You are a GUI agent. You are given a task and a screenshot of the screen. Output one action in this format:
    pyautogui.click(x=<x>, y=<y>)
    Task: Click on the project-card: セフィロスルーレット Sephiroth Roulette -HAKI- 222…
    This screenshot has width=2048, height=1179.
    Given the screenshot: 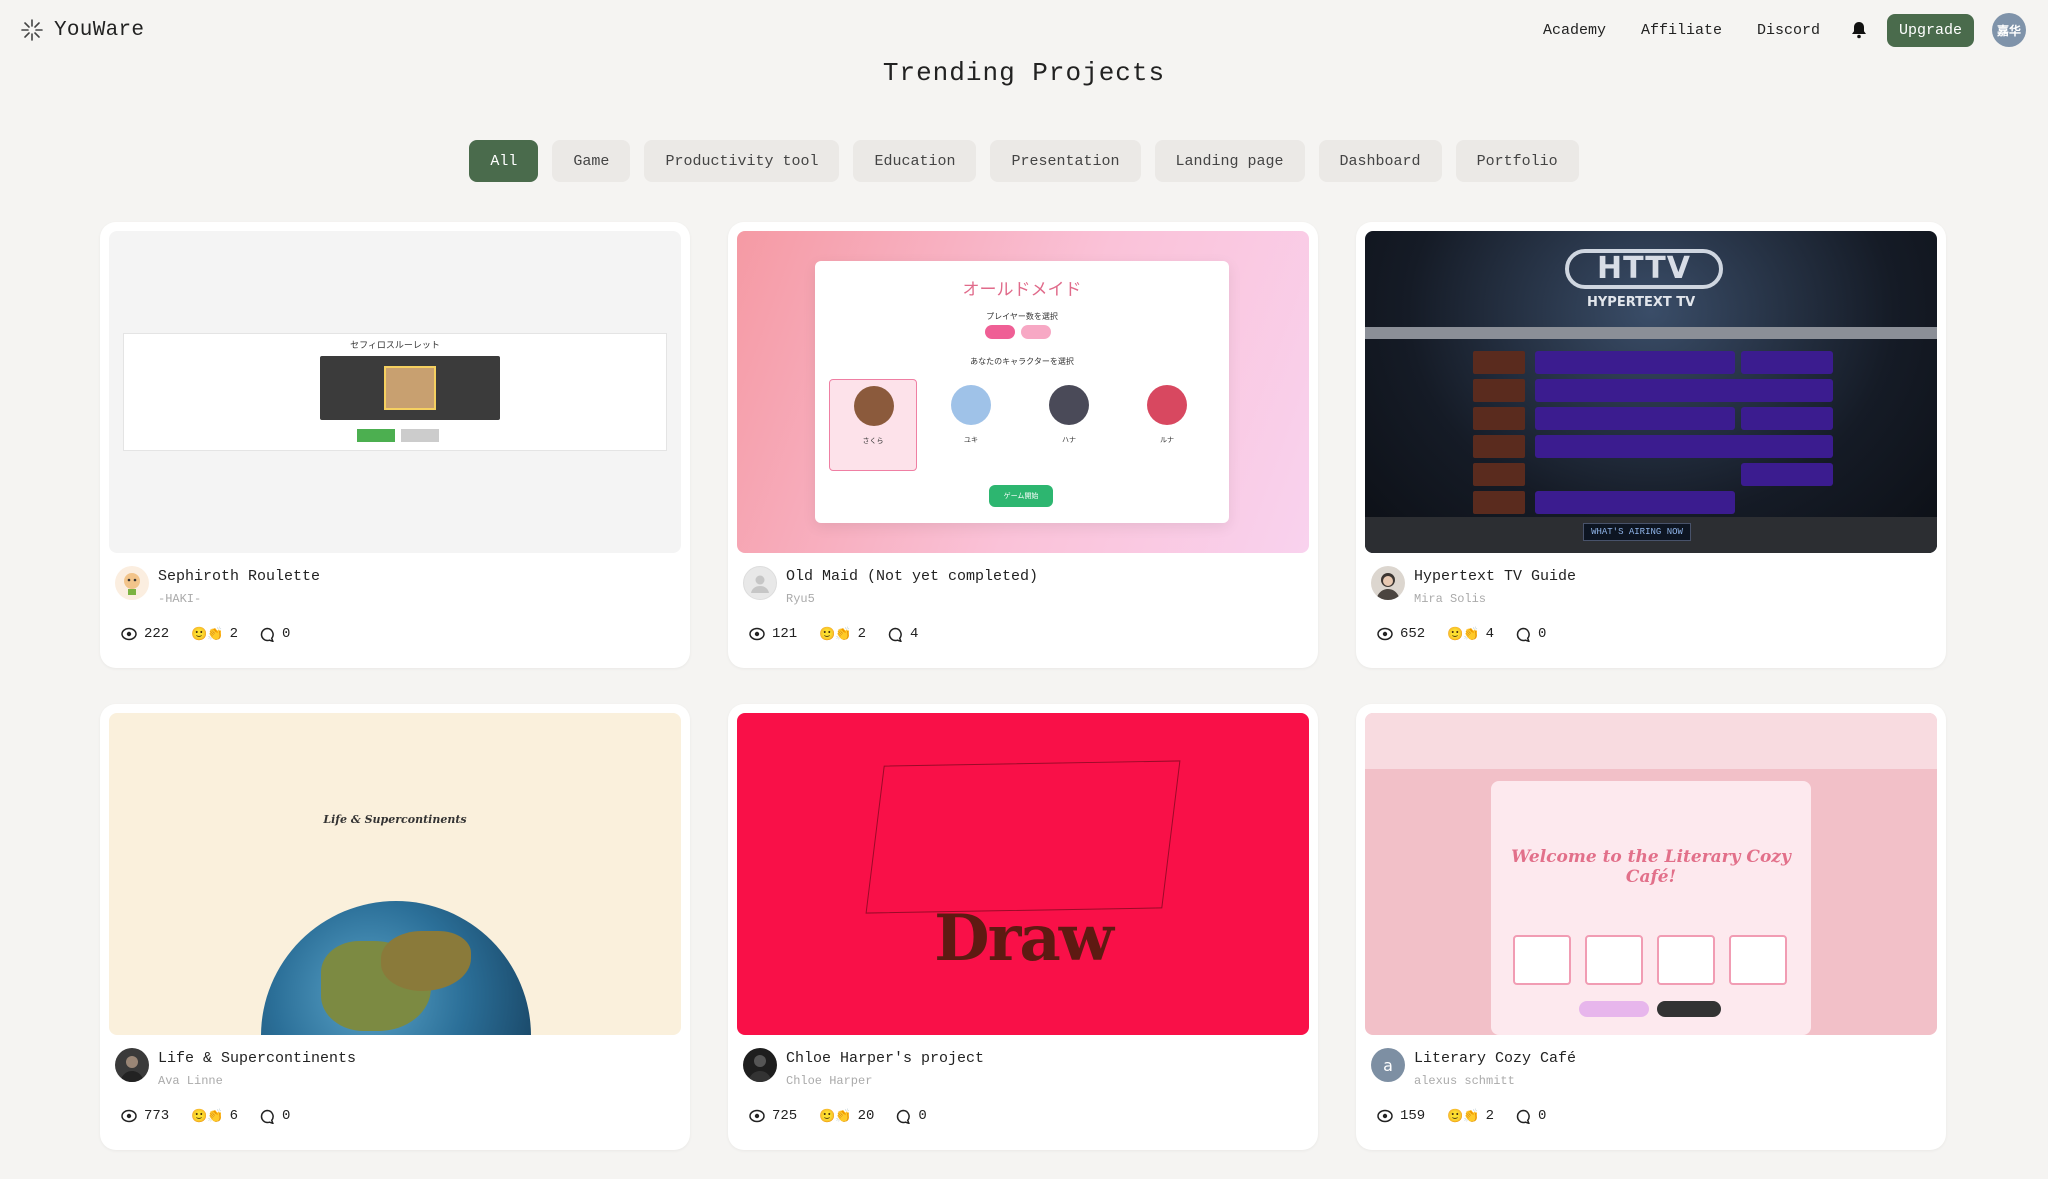 What is the action you would take?
    pyautogui.click(x=395, y=445)
    